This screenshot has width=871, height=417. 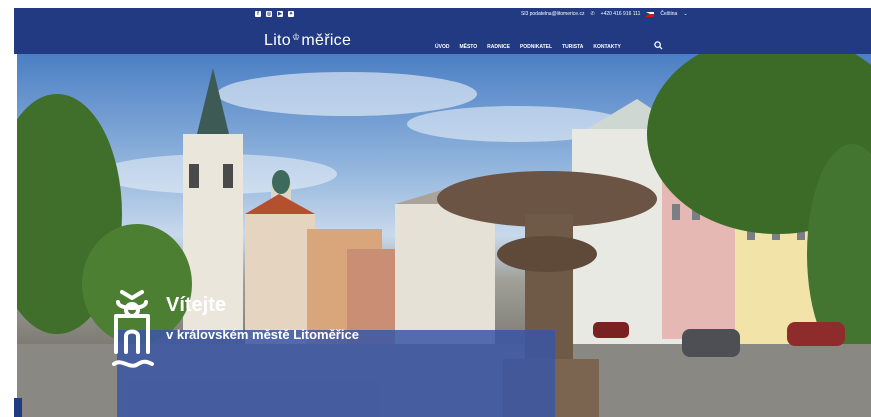 What do you see at coordinates (468, 47) in the screenshot?
I see `nav-item-mesto: MĚSTO` at bounding box center [468, 47].